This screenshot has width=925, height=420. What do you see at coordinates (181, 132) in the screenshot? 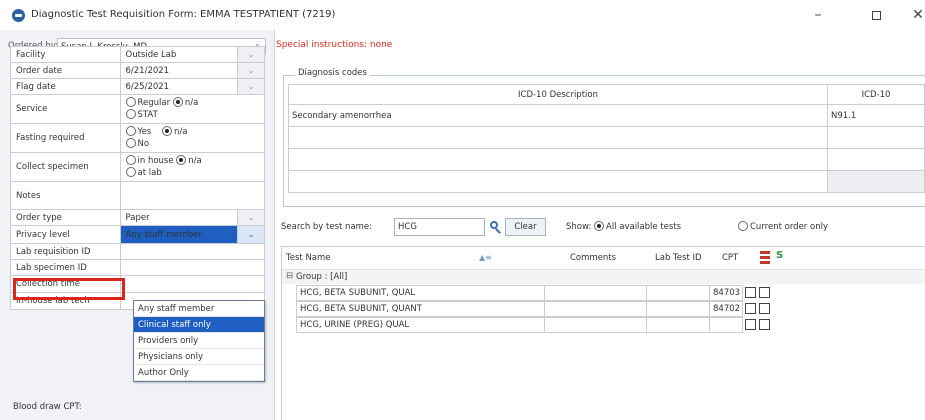
I see `fasting-na-label: n/a` at bounding box center [181, 132].